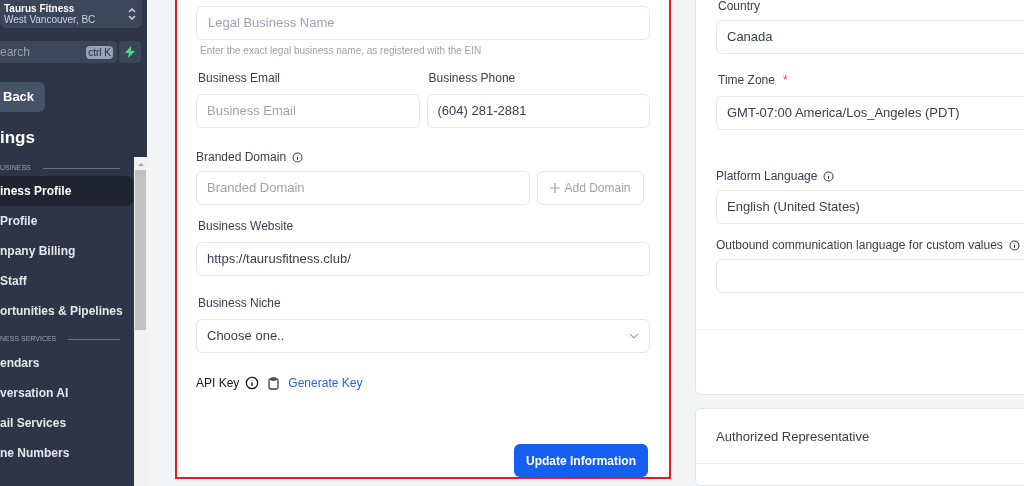  What do you see at coordinates (66, 393) in the screenshot?
I see `sidebar-item: versation AI` at bounding box center [66, 393].